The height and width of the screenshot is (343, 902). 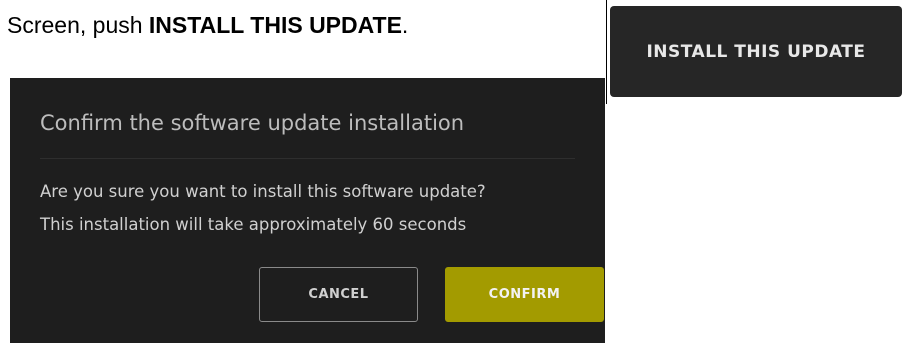 I want to click on instruction-text: Screen, push INSTALL THIS UPDATE., so click(x=207, y=25).